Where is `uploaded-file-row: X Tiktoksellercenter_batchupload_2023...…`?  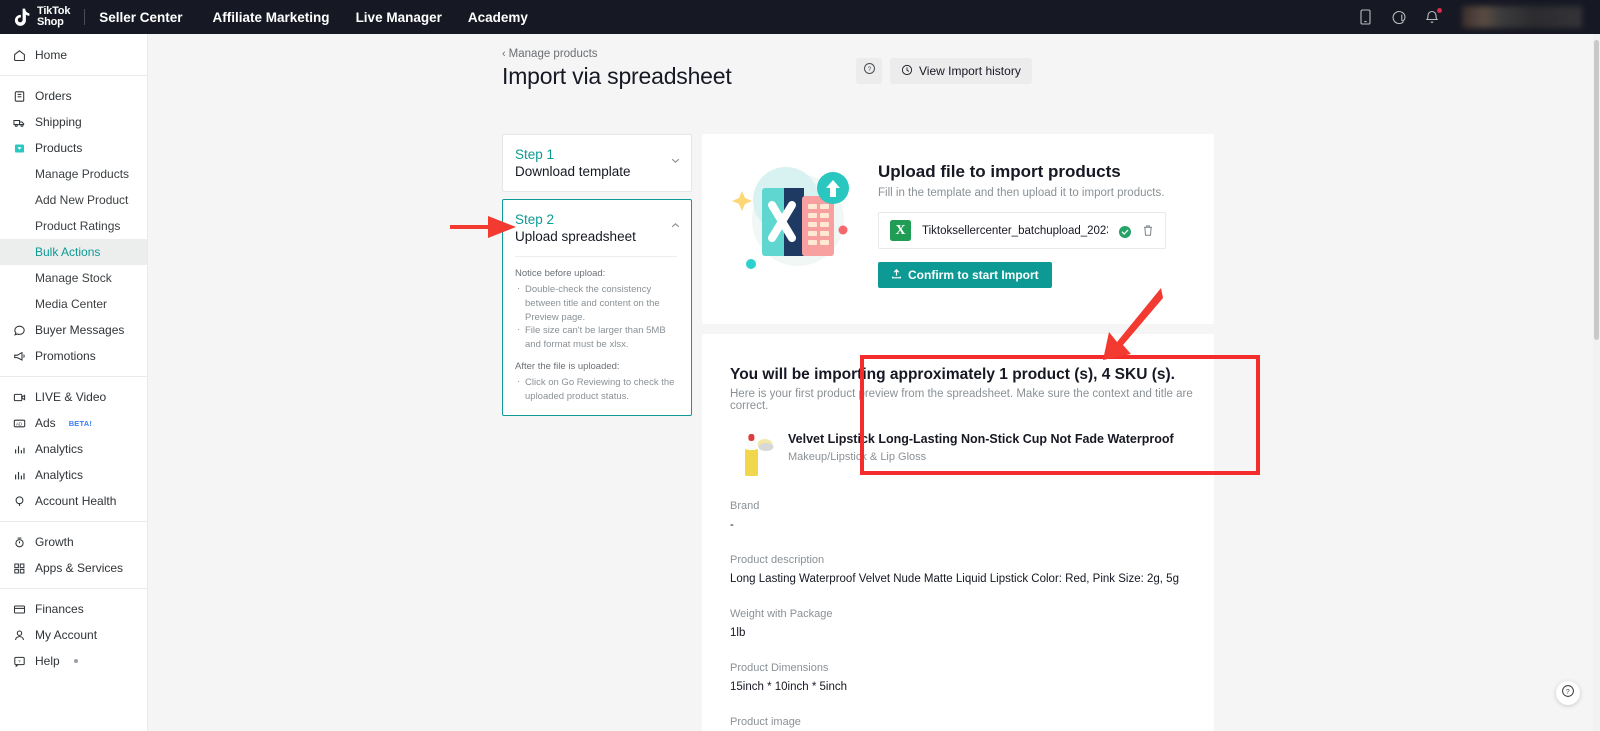
uploaded-file-row: X Tiktoksellercenter_batchupload_2023...… is located at coordinates (1022, 230).